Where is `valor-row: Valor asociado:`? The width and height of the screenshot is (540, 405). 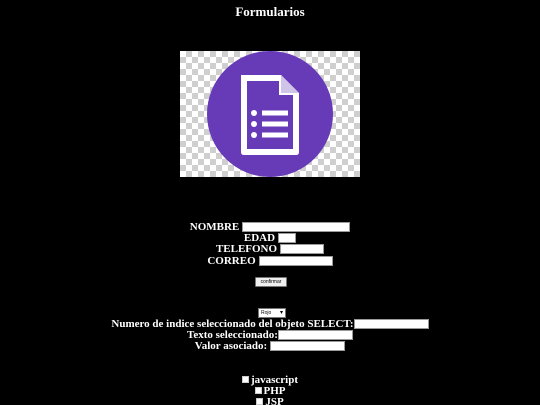 valor-row: Valor asociado: is located at coordinates (270, 345).